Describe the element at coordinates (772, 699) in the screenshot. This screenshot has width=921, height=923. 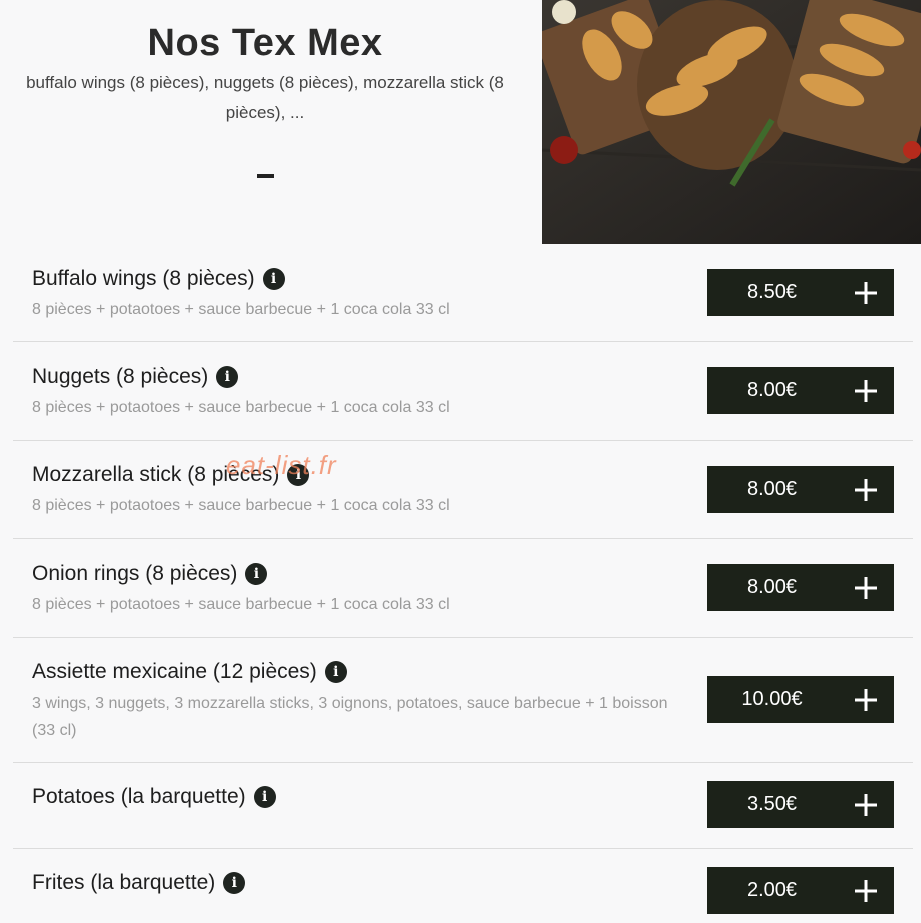
I see `item-price: 10.00€` at that location.